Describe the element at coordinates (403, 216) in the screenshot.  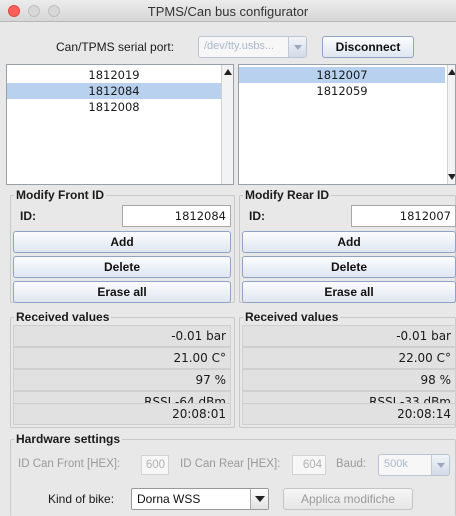
I see `rear-id-input: 1812007` at that location.